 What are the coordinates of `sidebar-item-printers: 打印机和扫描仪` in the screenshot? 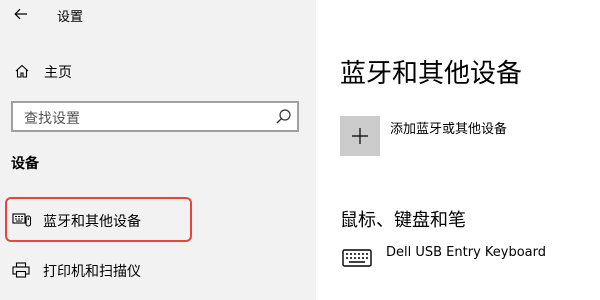 It's located at (158, 270).